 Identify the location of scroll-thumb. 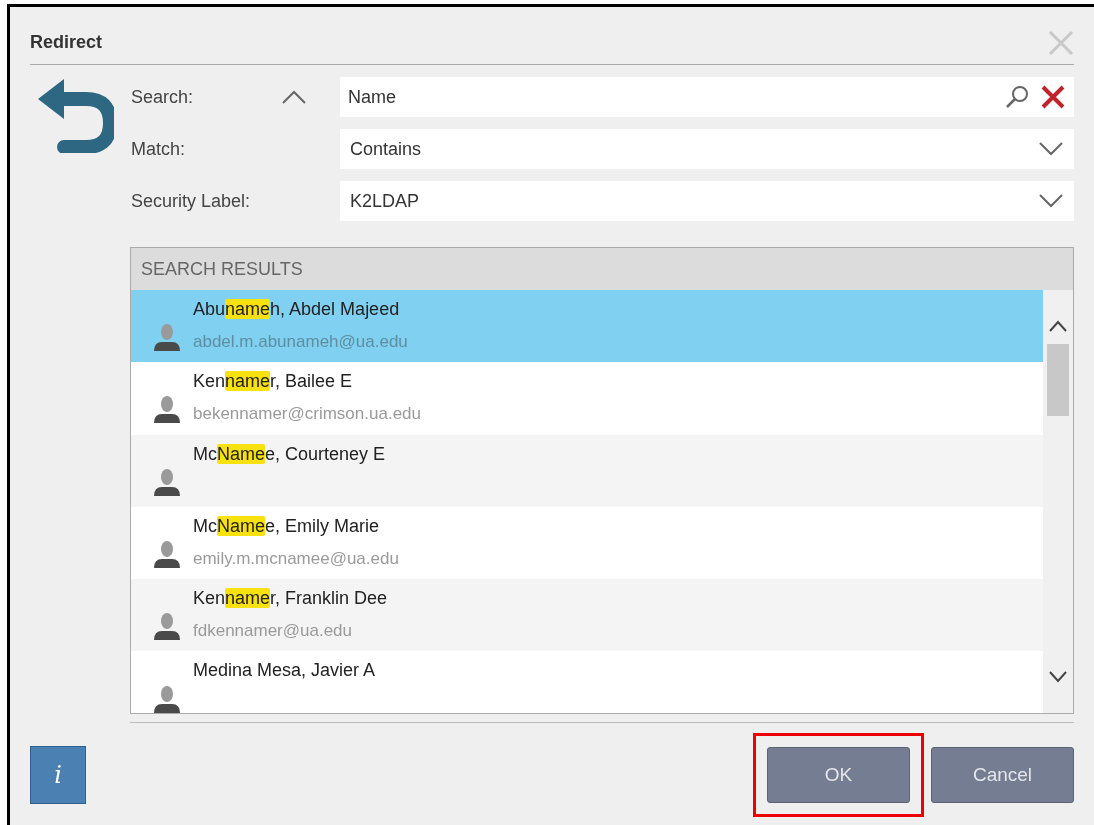
(1058, 380).